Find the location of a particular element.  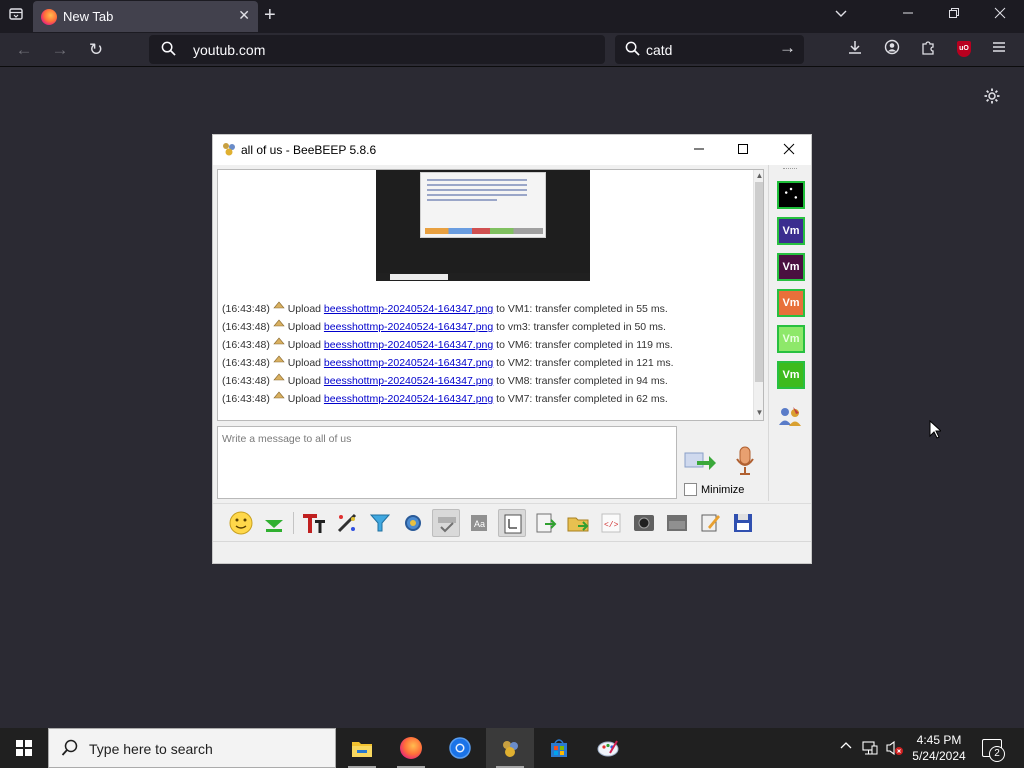

taskbar-app-beebeep is located at coordinates (510, 748).